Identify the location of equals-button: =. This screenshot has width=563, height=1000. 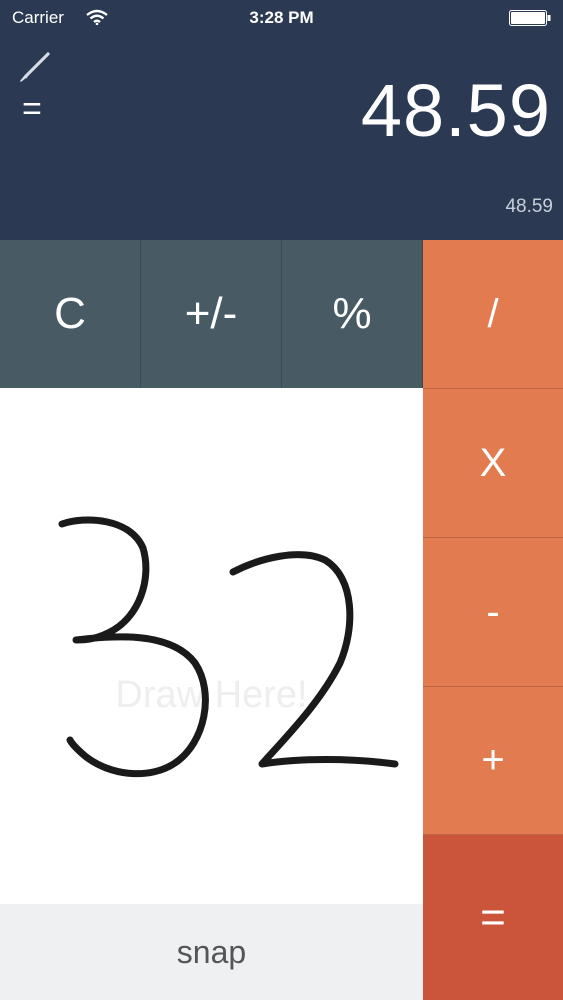
(493, 917).